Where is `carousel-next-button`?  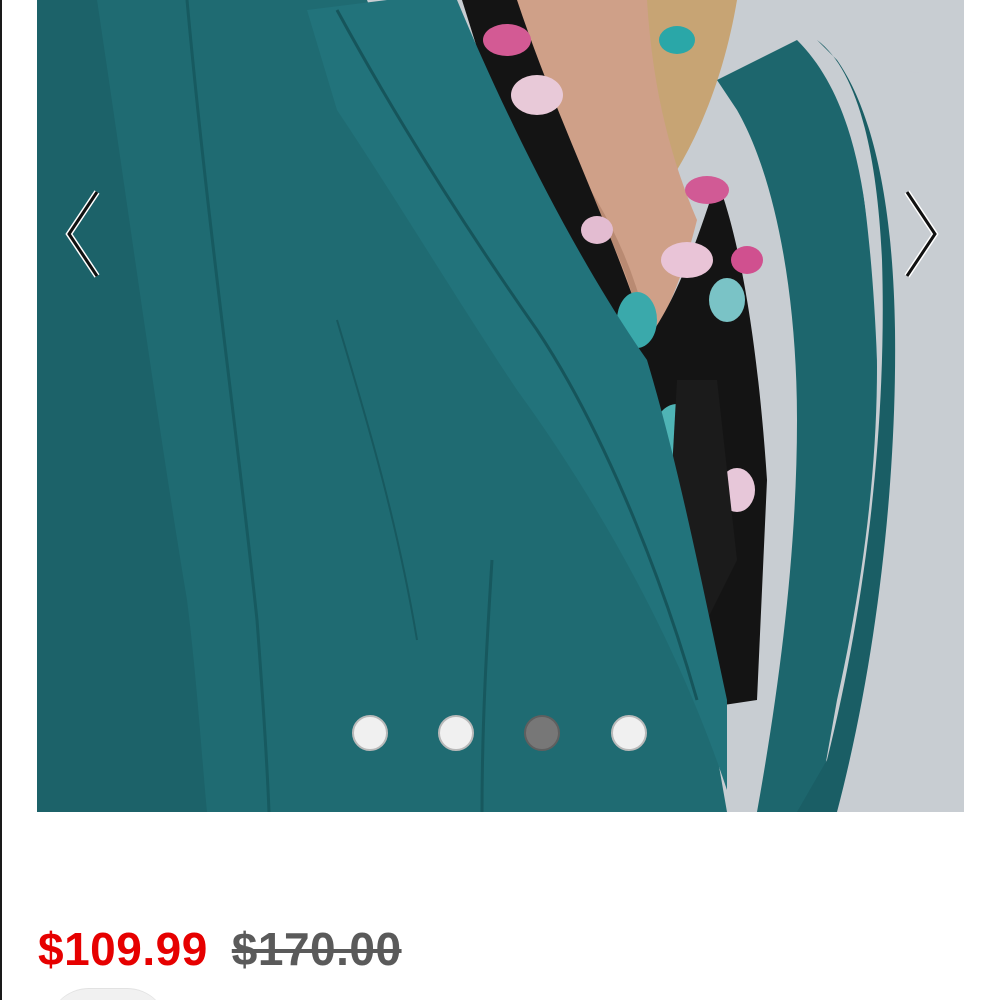
carousel-next-button is located at coordinates (919, 234).